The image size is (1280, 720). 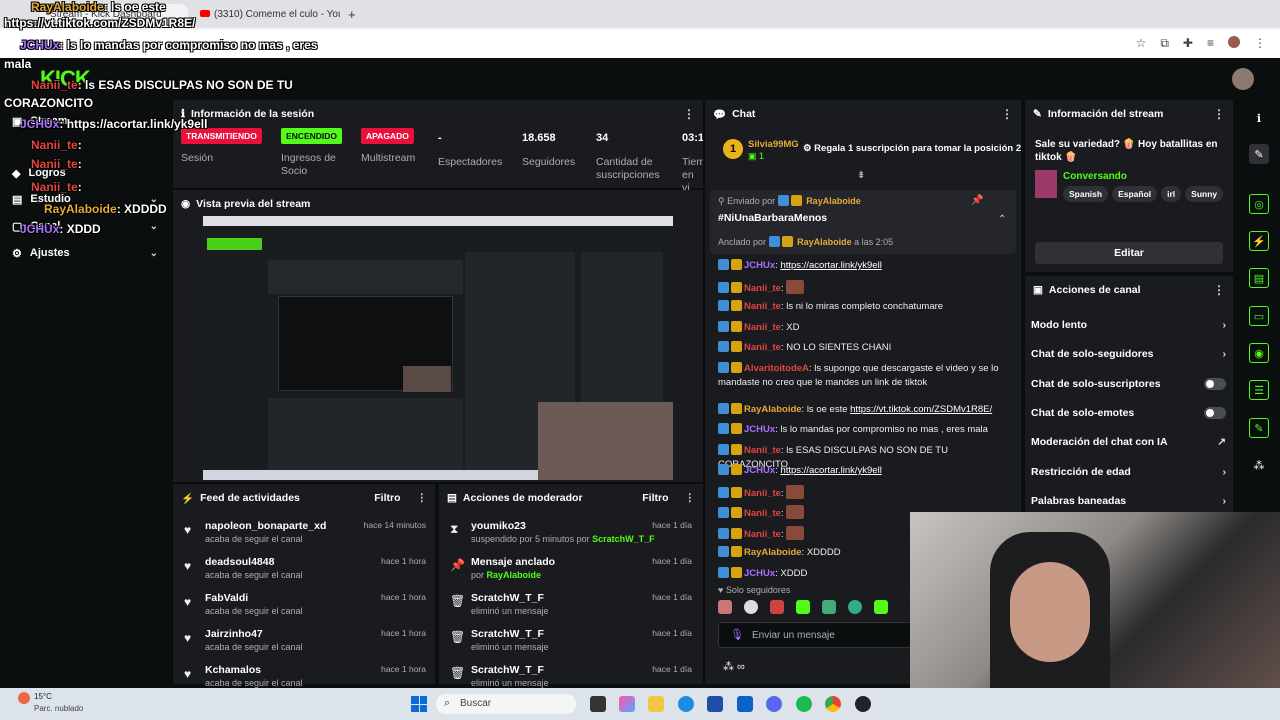 I want to click on chat-message: Nanii_te: XD, so click(x=864, y=327).